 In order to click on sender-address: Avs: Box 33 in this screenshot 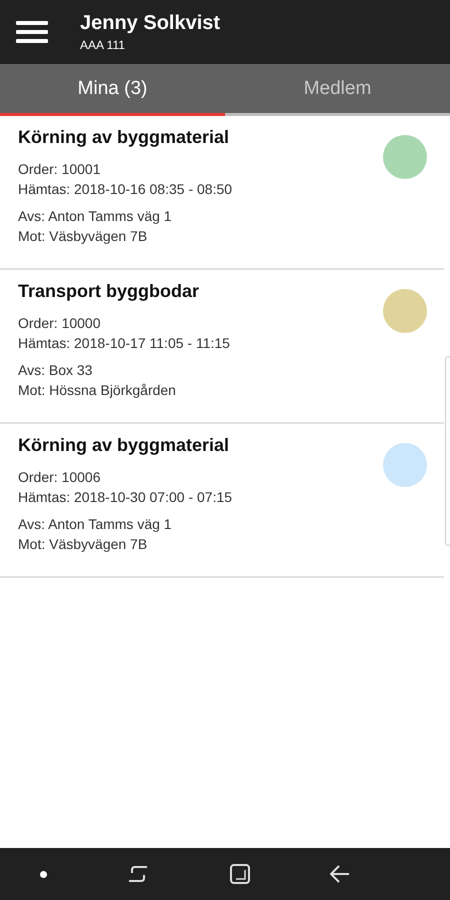, I will do `click(56, 370)`.